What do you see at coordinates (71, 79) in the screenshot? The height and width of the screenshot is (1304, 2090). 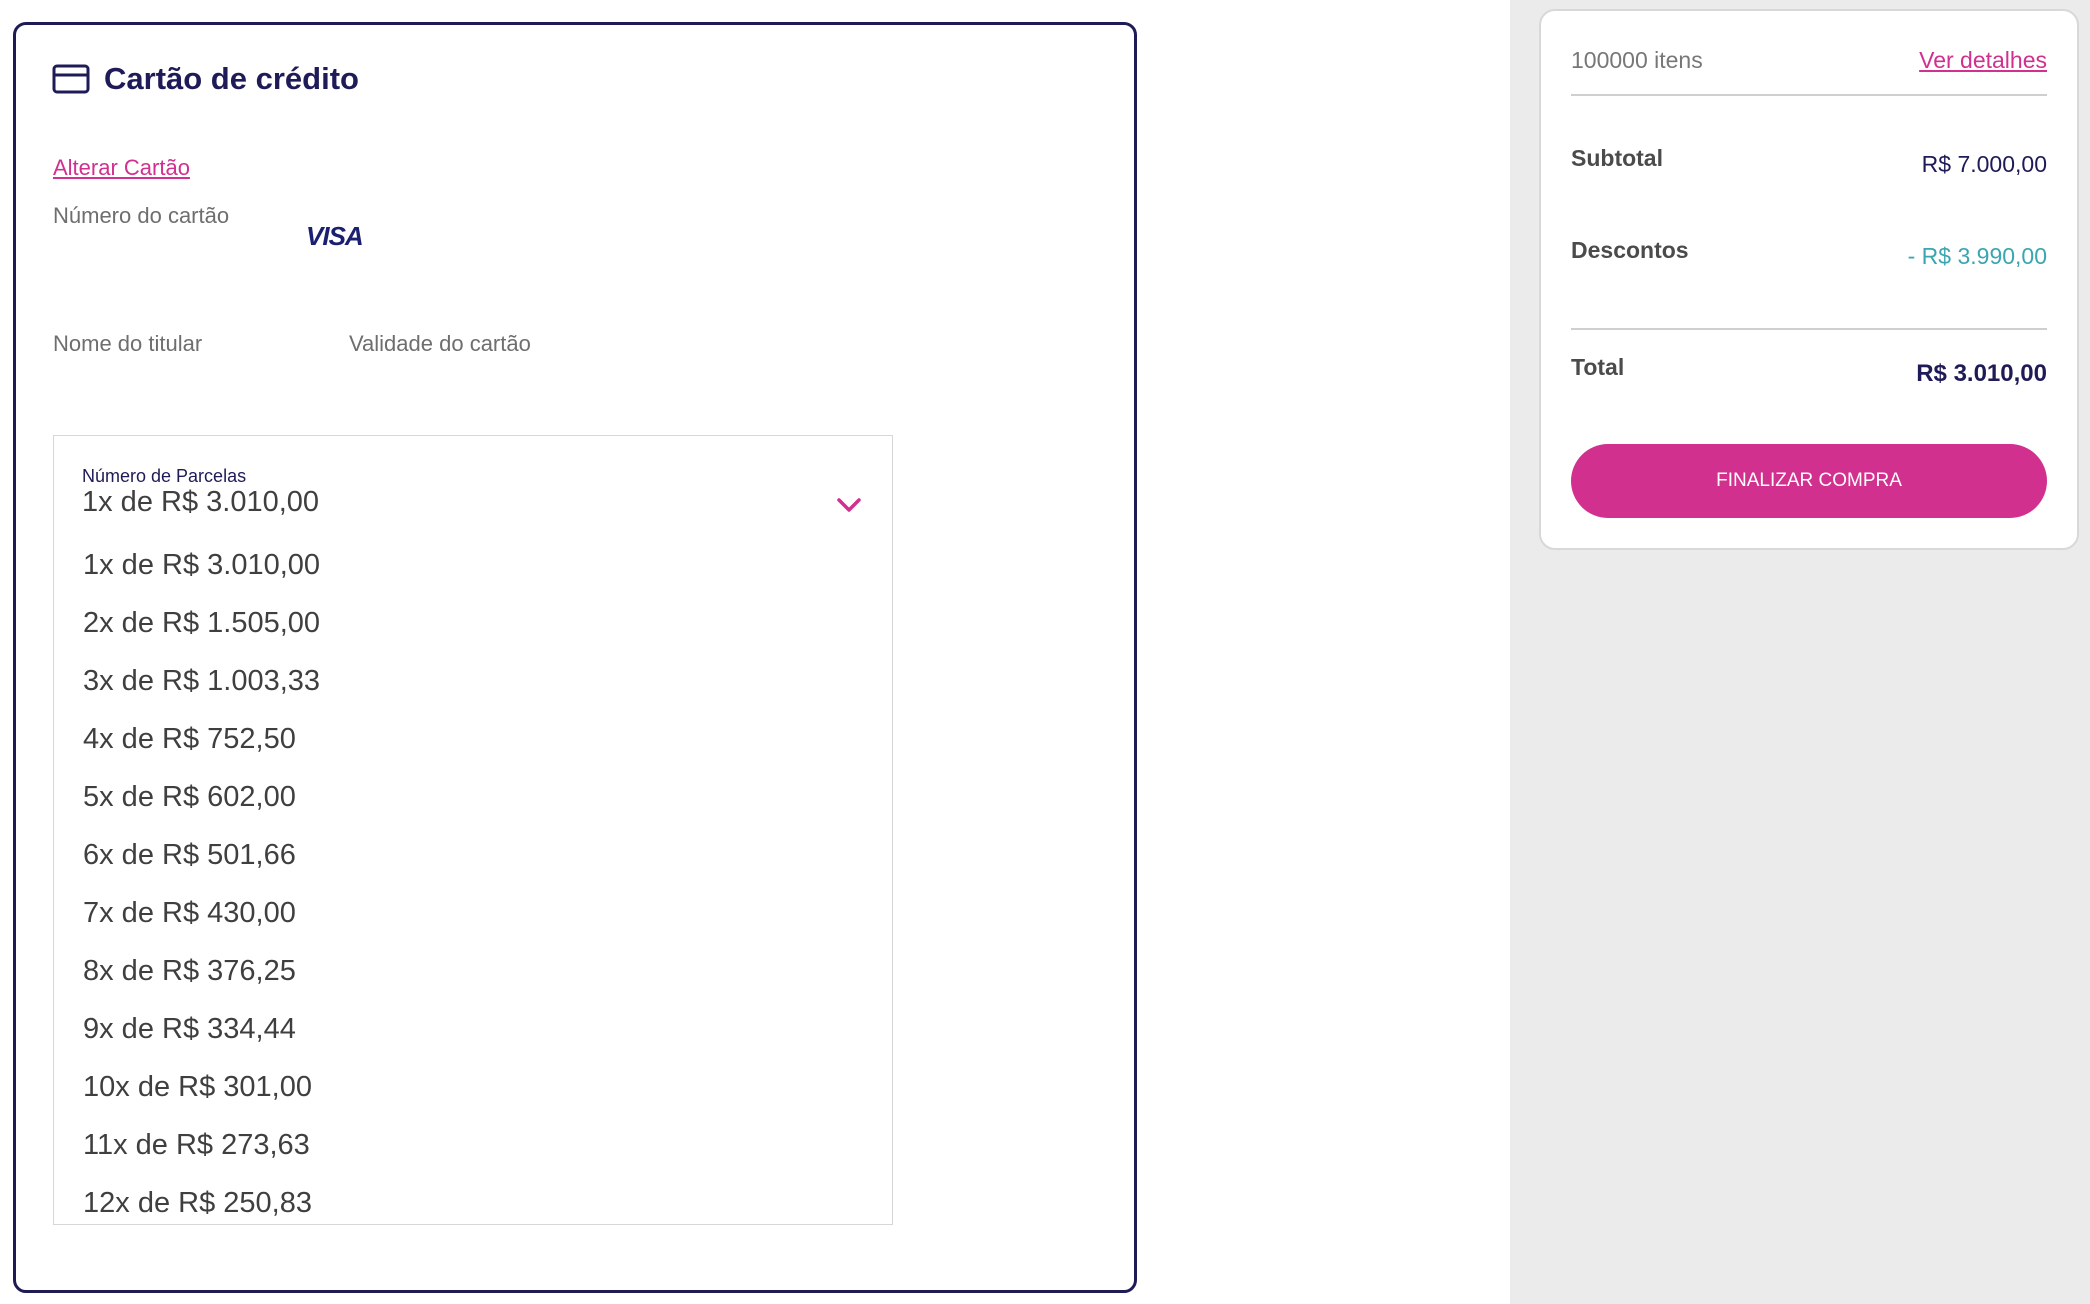 I see `credit-card-icon` at bounding box center [71, 79].